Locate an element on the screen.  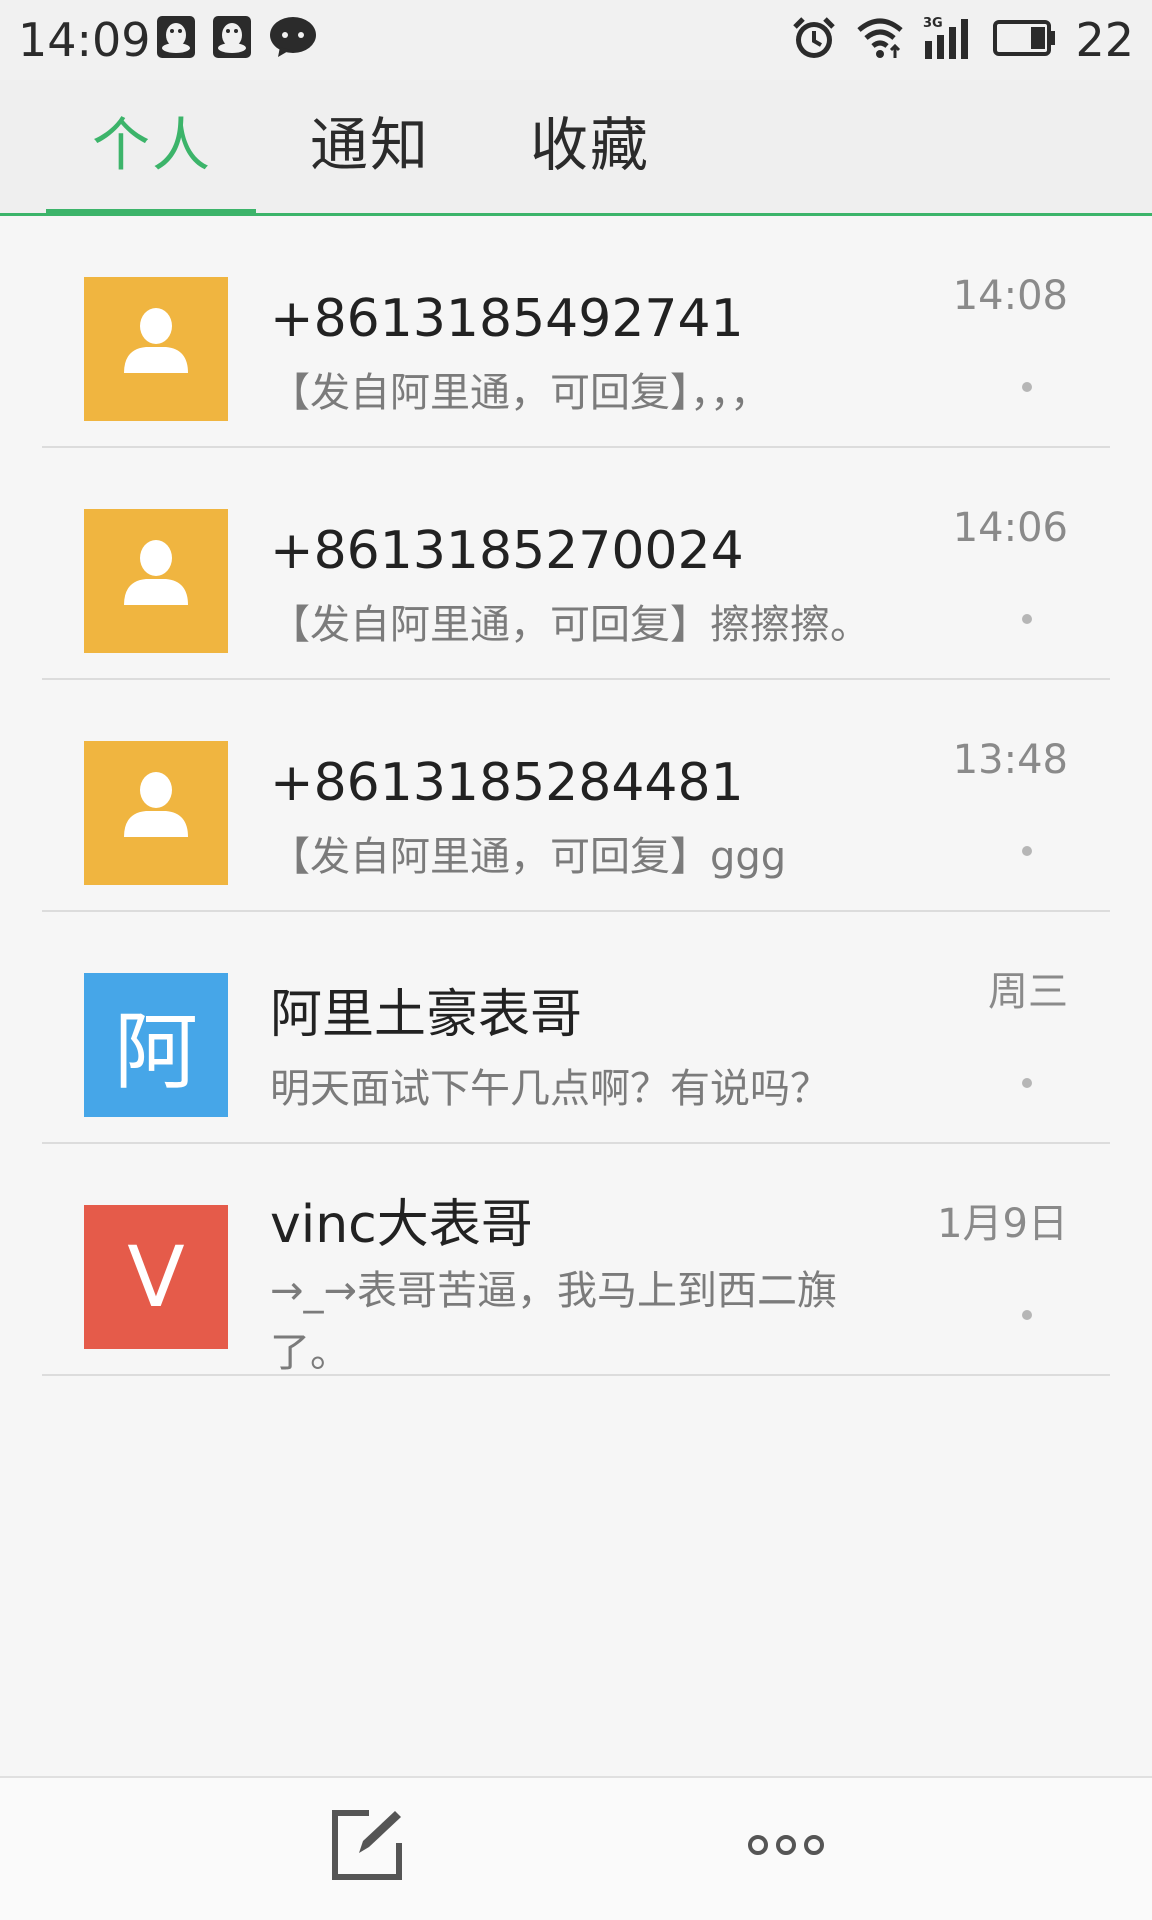
message-preview: 【发自阿里通，可回复】，，， is located at coordinates (520, 393).